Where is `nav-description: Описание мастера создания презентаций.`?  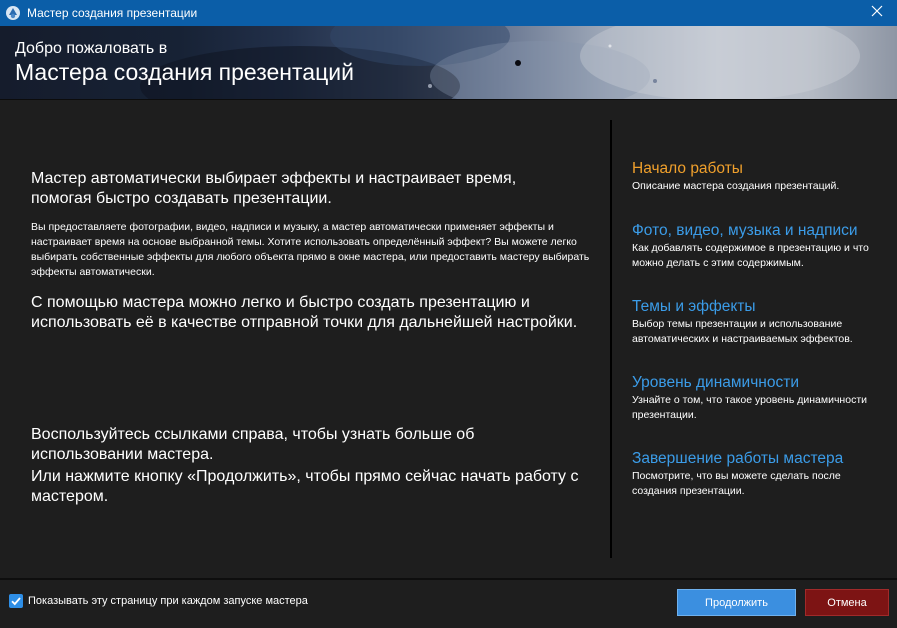
nav-description: Описание мастера создания презентаций. is located at coordinates (736, 186).